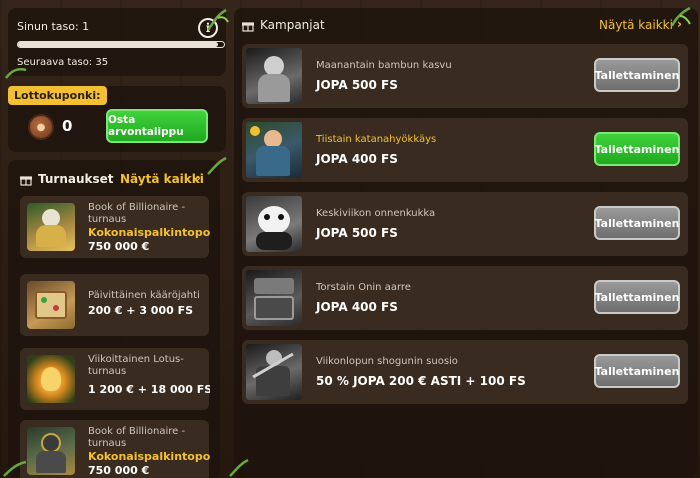  Describe the element at coordinates (292, 25) in the screenshot. I see `campaigns-title: Kampanjat` at that location.